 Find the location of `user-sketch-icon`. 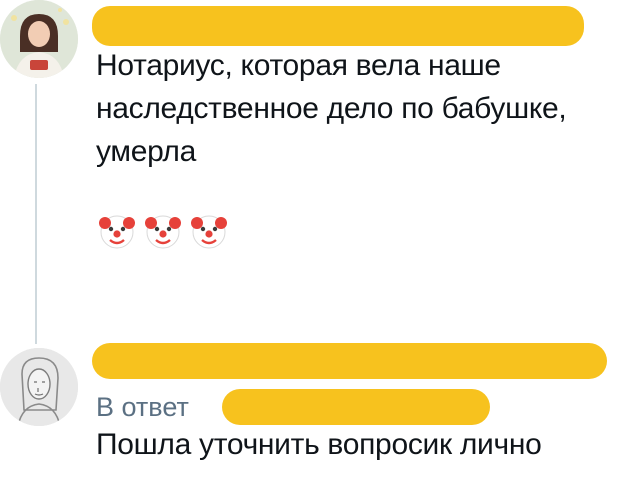

user-sketch-icon is located at coordinates (39, 387).